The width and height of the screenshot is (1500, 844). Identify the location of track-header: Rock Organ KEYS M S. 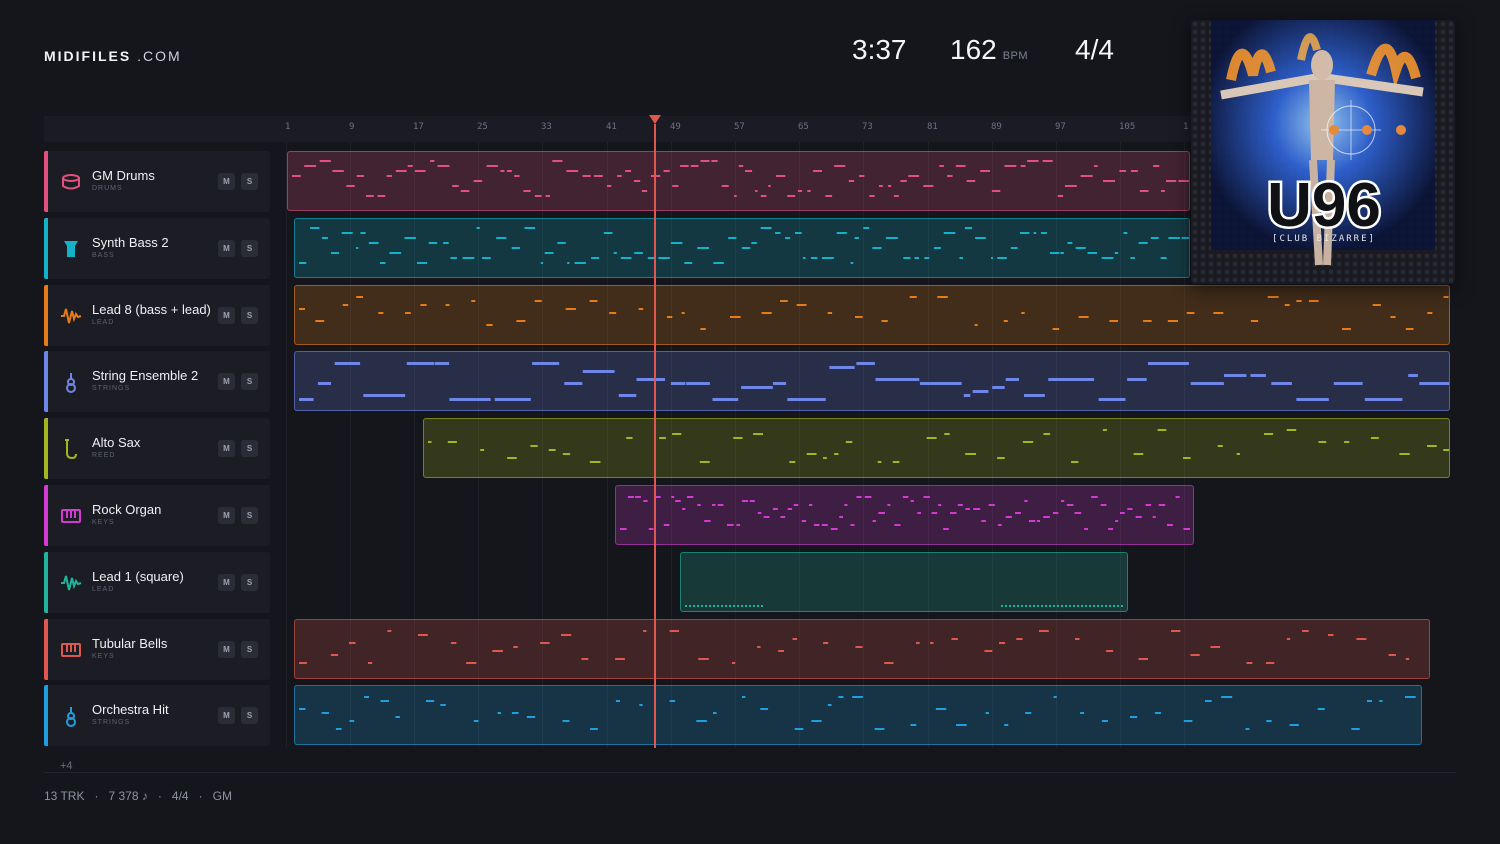
(157, 515).